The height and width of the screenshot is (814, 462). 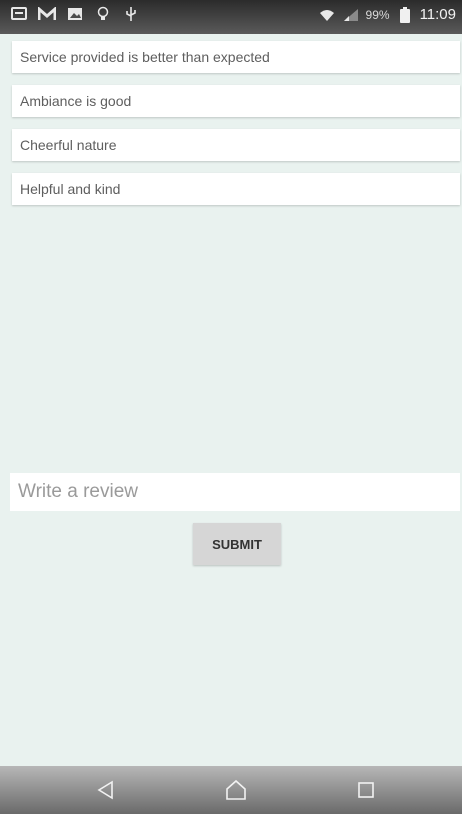 What do you see at coordinates (236, 101) in the screenshot?
I see `feedback-option-ambiance: Ambiance is good` at bounding box center [236, 101].